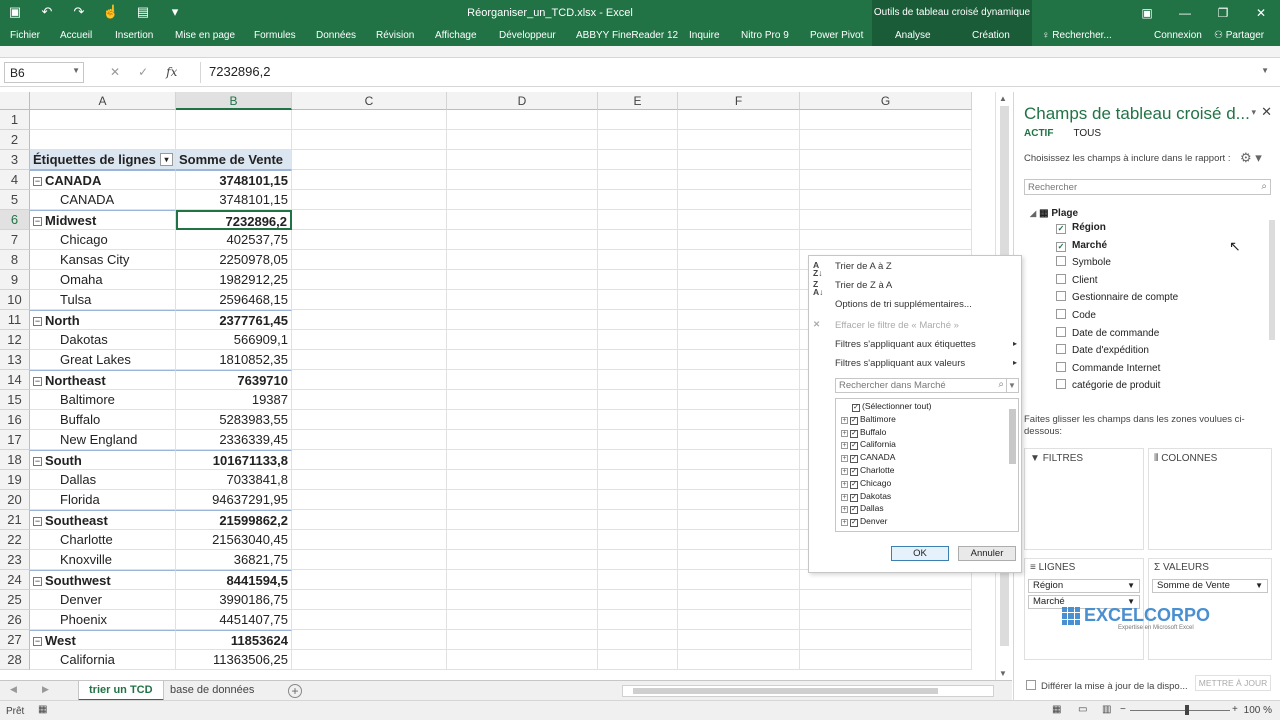 The height and width of the screenshot is (720, 1280). What do you see at coordinates (234, 480) in the screenshot?
I see `cell-b: 7033841,8` at bounding box center [234, 480].